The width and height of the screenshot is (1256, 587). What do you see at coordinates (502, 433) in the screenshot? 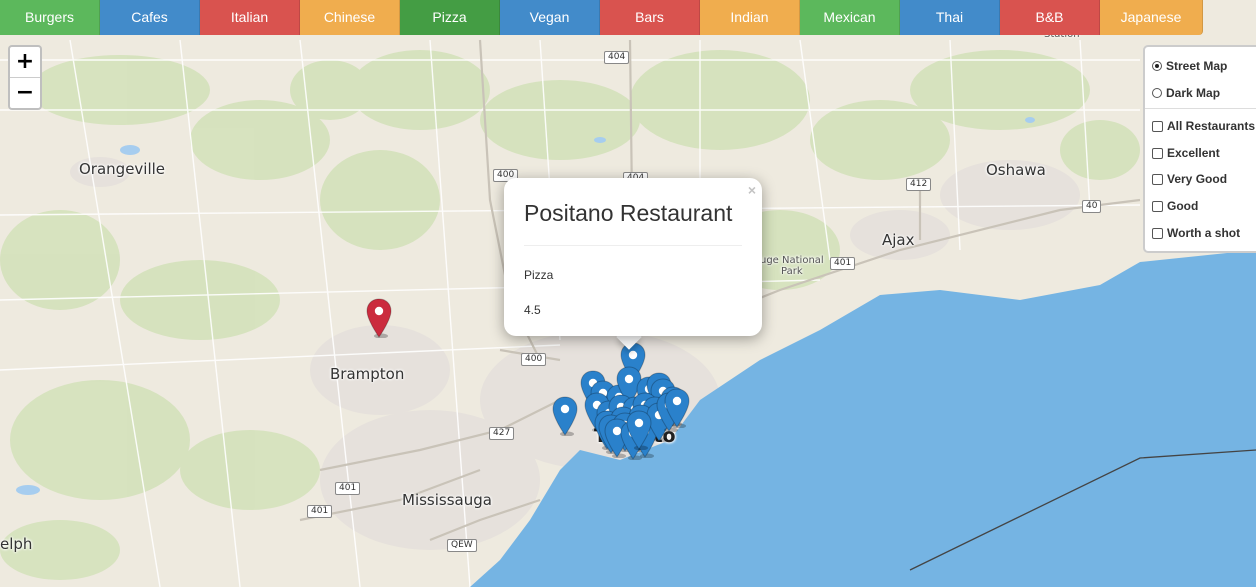
I see `road-shield-427: 427` at bounding box center [502, 433].